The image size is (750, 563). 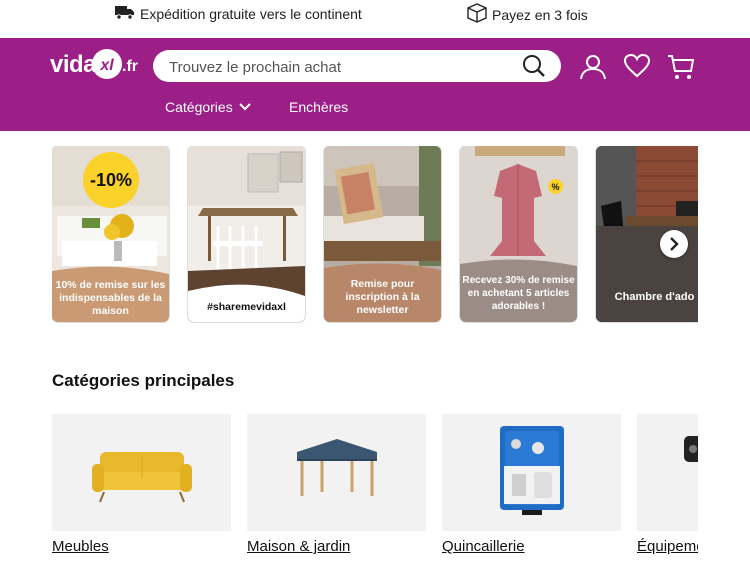 I want to click on xl-logo-mark: xl, so click(x=107, y=64).